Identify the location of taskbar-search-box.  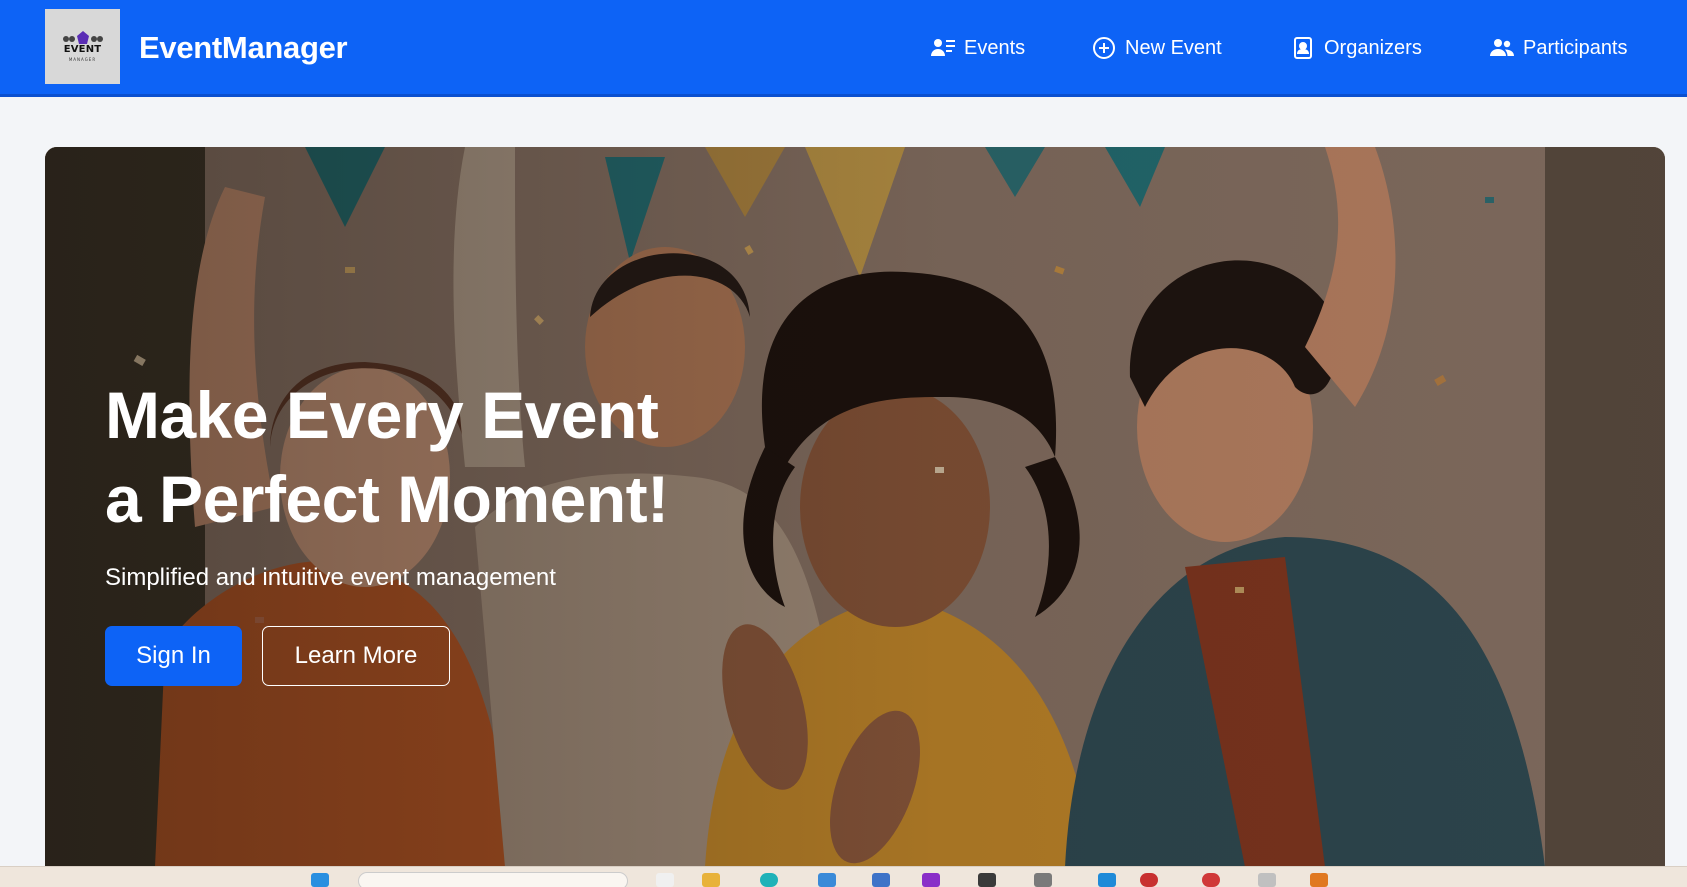
(493, 879).